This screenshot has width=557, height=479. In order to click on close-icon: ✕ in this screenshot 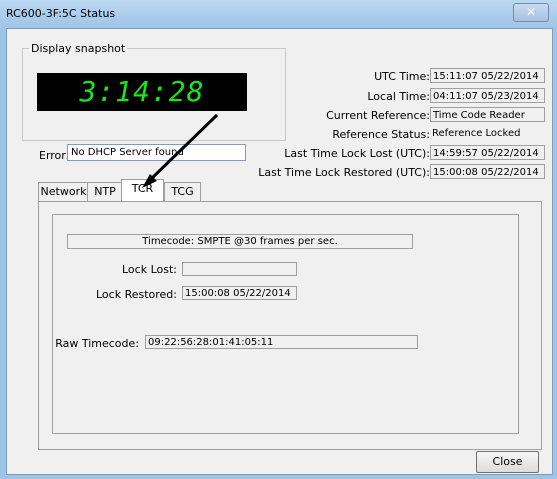, I will do `click(531, 12)`.